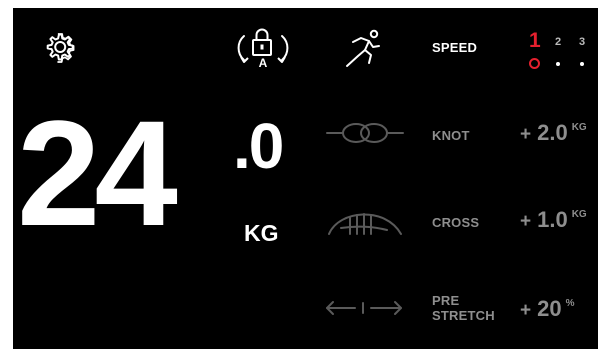 This screenshot has width=598, height=349. I want to click on cross-value: +1.0 KG, so click(553, 219).